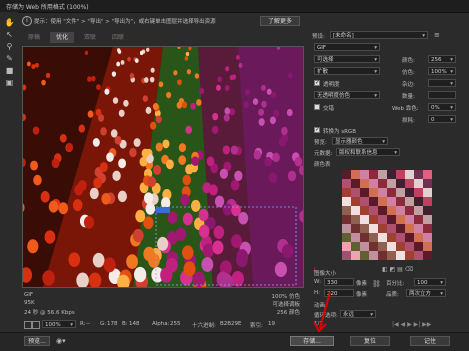  What do you see at coordinates (125, 22) in the screenshot?
I see `info-text: 提示：使用 "文件" > "导出" > "导出为"，或右键单击图层并选择导出资源` at bounding box center [125, 22].